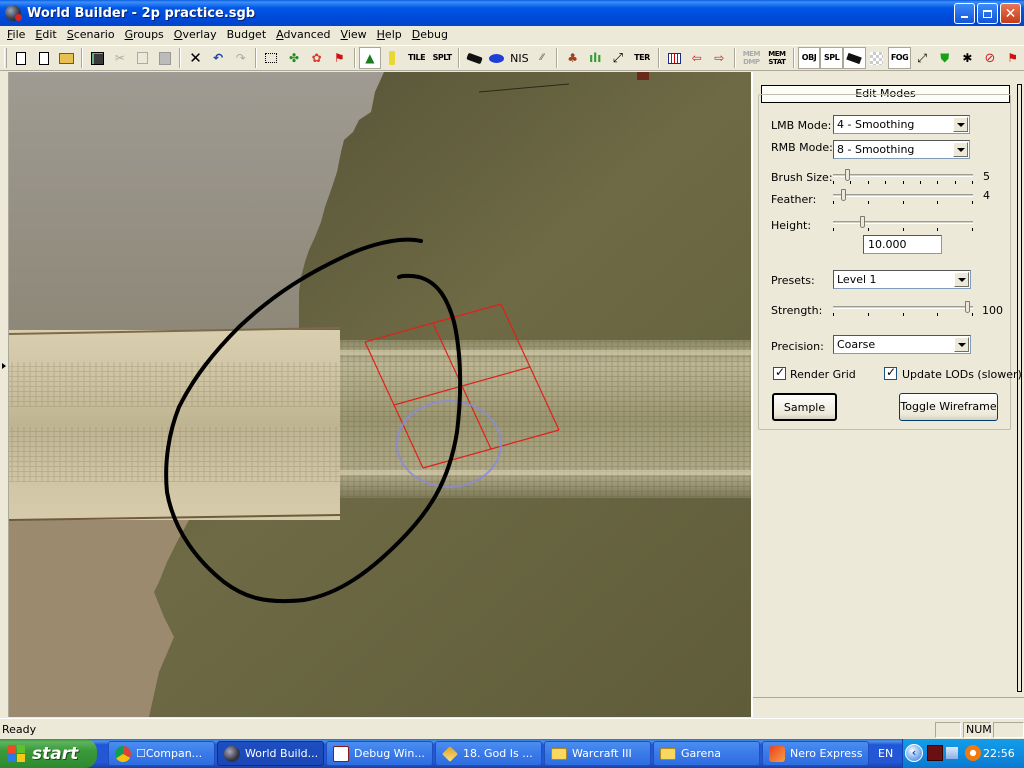  I want to click on undo-button: ↶, so click(218, 58).